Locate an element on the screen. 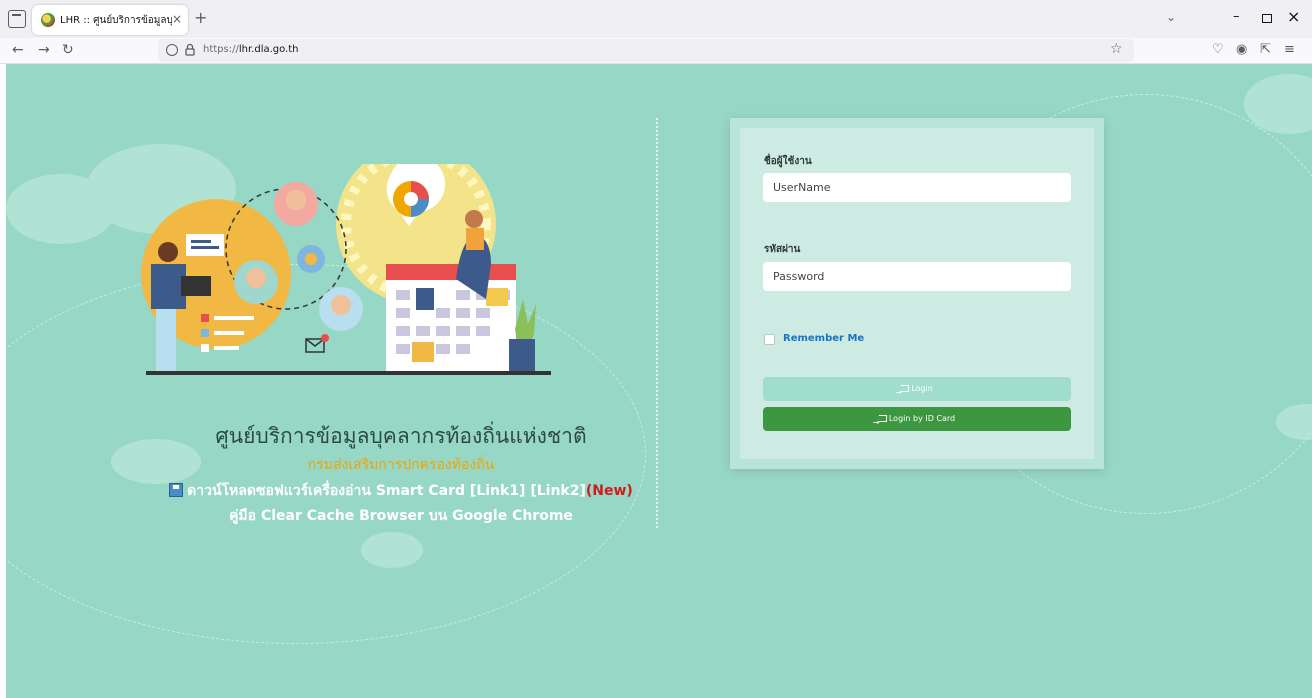 This screenshot has height=698, width=1312. site-subtitle: กรมส่งเสริมการปกครองท้องถิ่น is located at coordinates (401, 465).